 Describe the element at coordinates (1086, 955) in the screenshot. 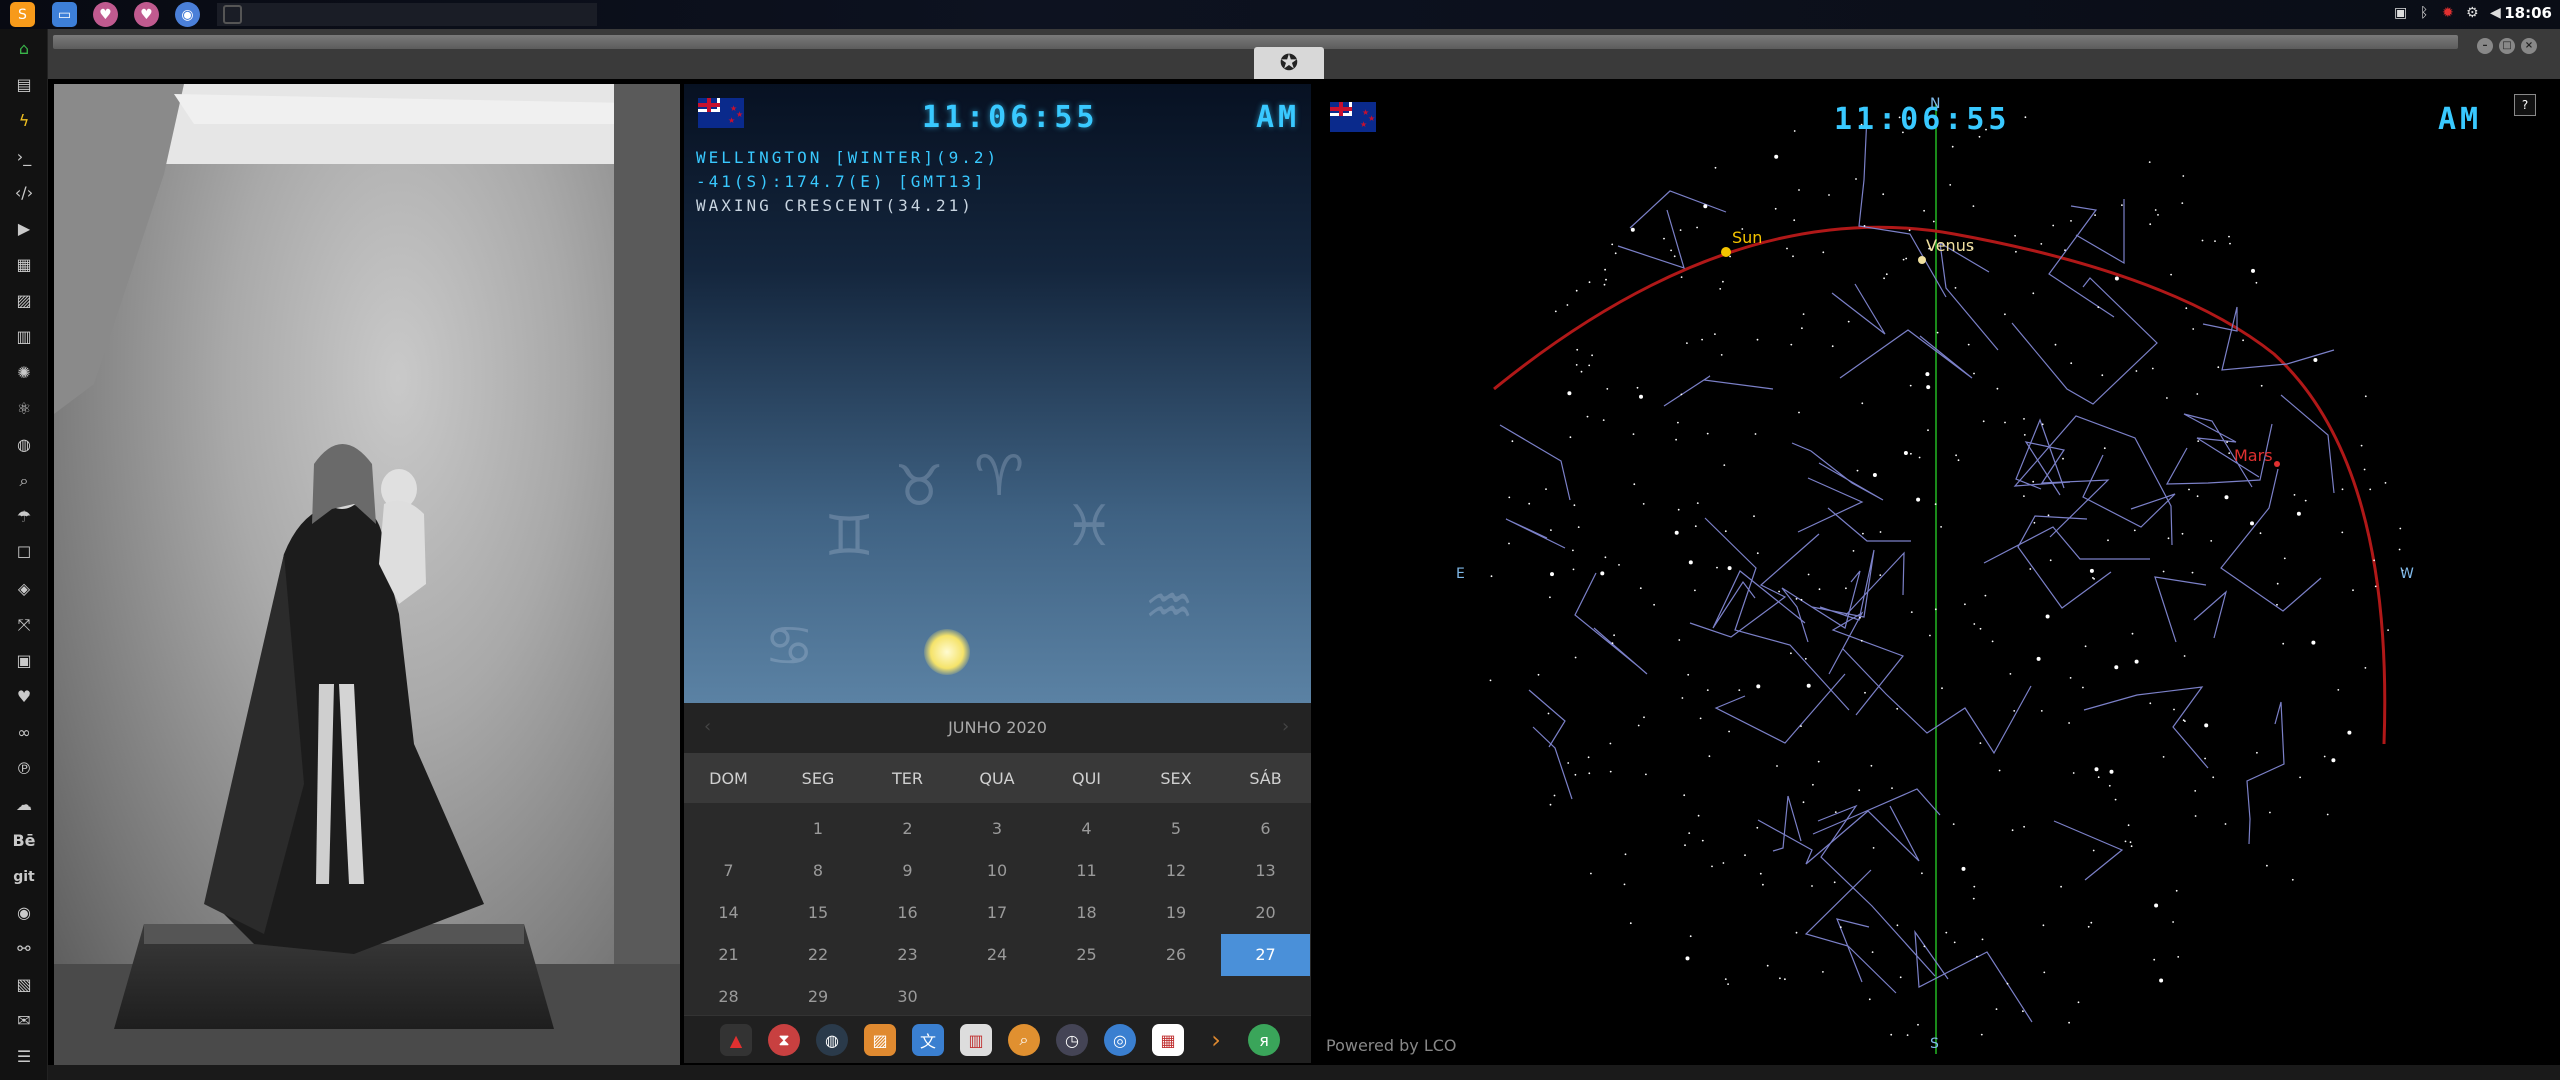

I see `calendar-day: 25` at that location.